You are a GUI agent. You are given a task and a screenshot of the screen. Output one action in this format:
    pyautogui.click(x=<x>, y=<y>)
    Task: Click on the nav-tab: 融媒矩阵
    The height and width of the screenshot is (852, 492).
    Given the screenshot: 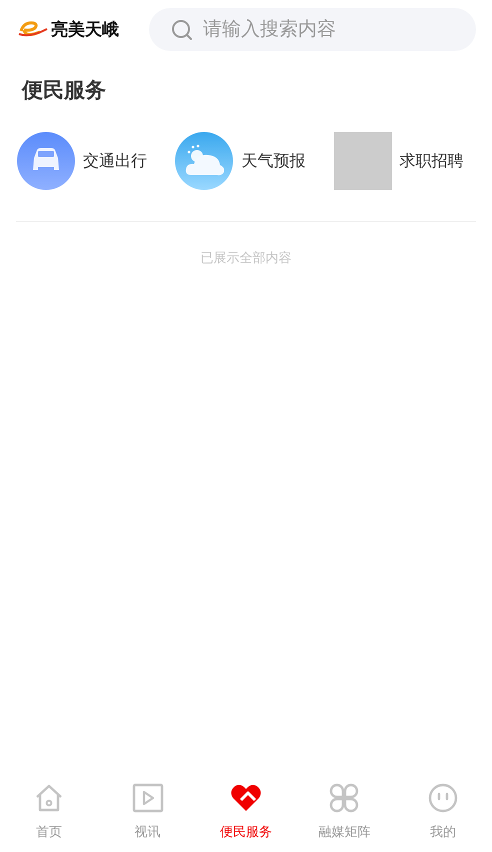 What is the action you would take?
    pyautogui.click(x=344, y=814)
    